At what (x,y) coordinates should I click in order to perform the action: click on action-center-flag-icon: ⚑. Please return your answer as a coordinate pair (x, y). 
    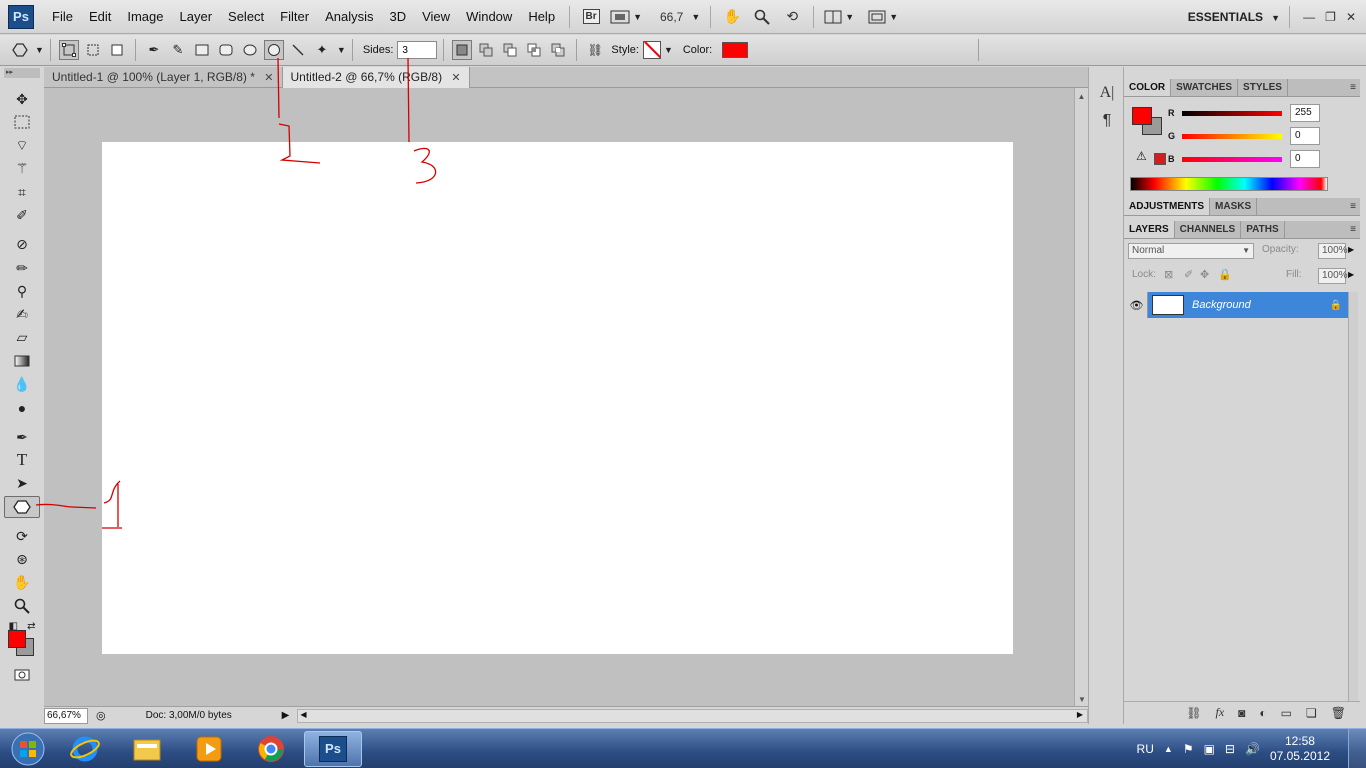
    Looking at the image, I should click on (1188, 749).